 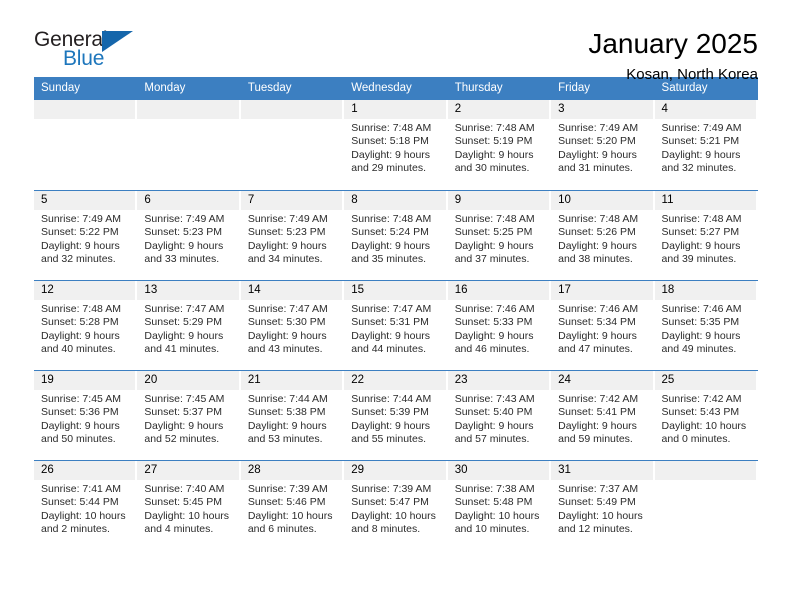 I want to click on daylight-text-line2: and 53 minutes., so click(x=285, y=439).